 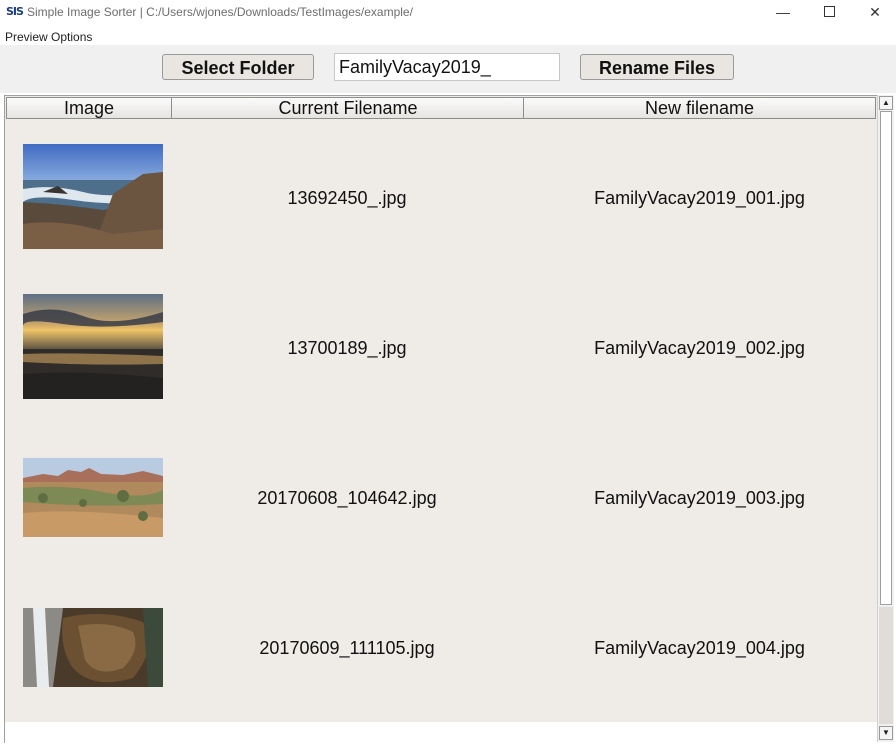 What do you see at coordinates (886, 103) in the screenshot?
I see `scroll-up-arrow-icon: ▲` at bounding box center [886, 103].